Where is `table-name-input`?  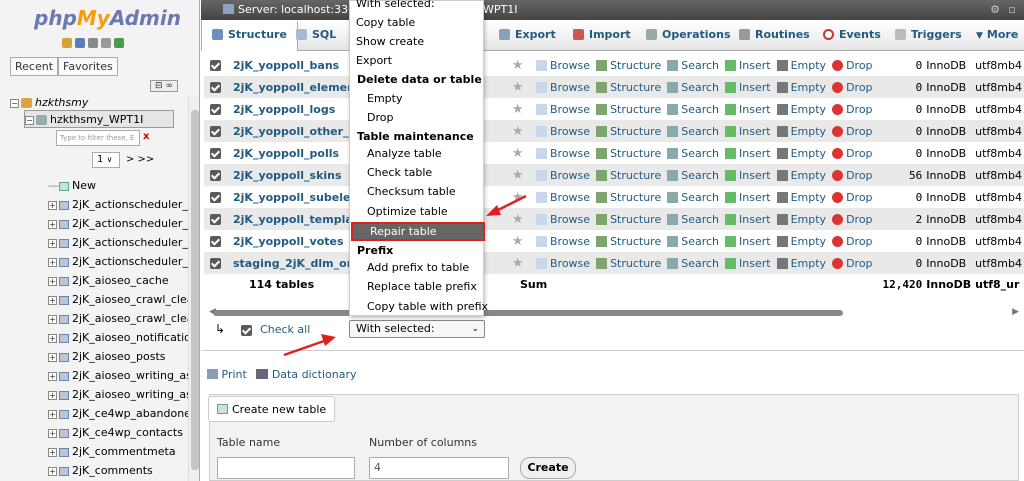 table-name-input is located at coordinates (286, 468).